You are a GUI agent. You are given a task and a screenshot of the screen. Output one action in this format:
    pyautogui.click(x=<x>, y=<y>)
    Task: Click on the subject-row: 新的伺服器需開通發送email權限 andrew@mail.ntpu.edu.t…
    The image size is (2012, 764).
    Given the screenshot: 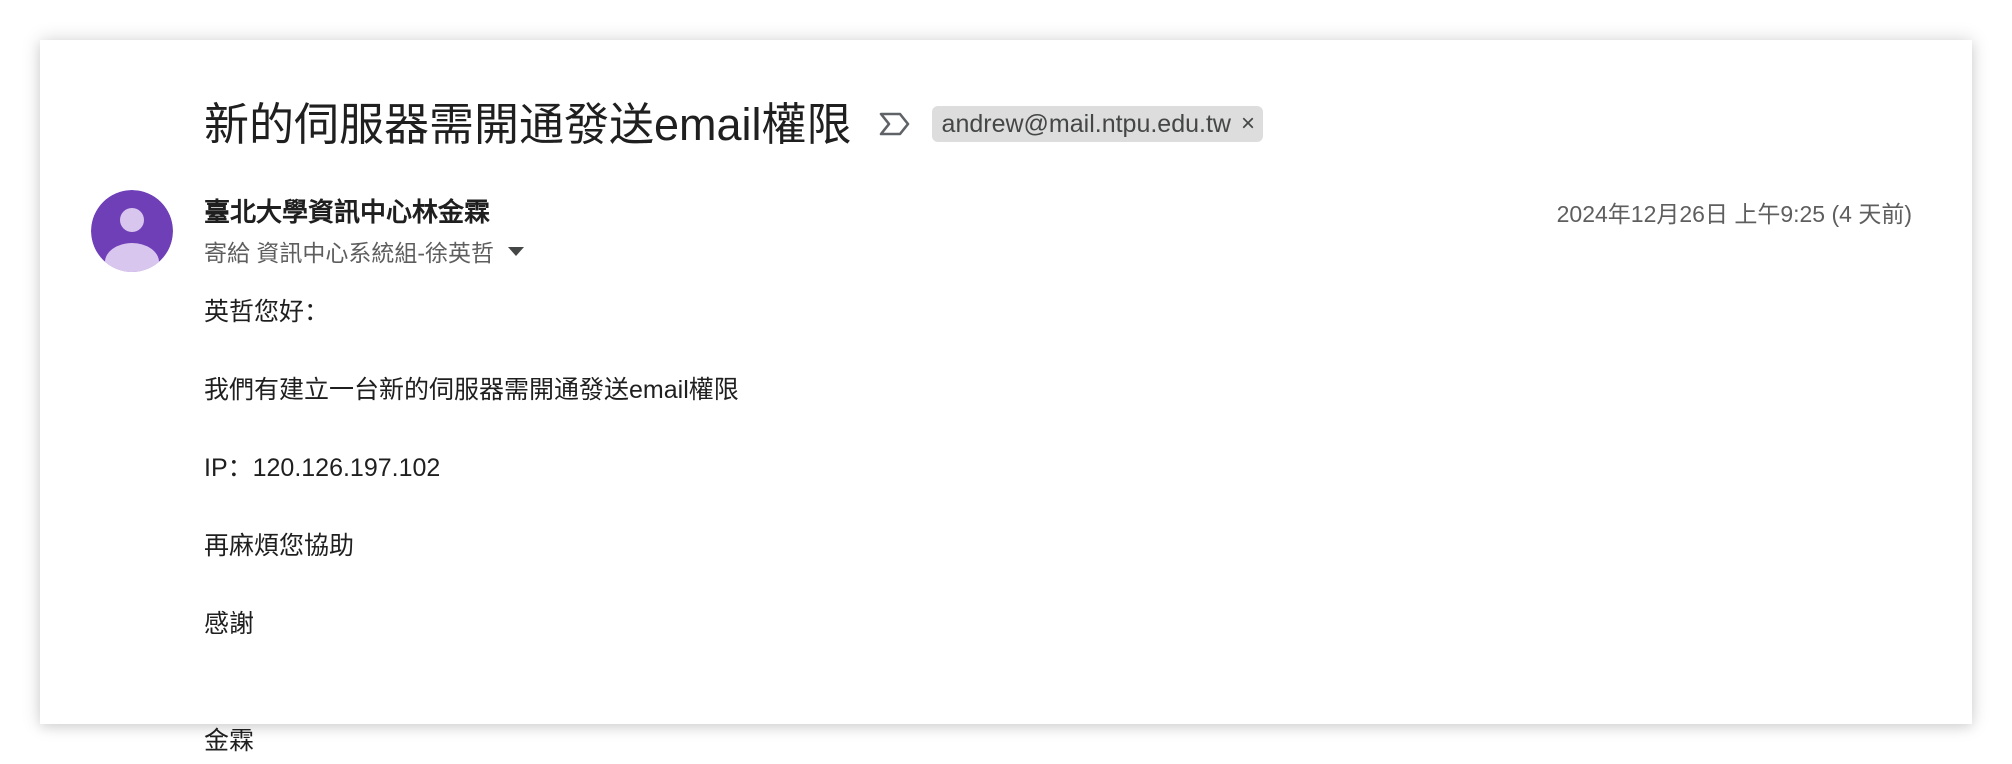 What is the action you would take?
    pyautogui.click(x=733, y=124)
    